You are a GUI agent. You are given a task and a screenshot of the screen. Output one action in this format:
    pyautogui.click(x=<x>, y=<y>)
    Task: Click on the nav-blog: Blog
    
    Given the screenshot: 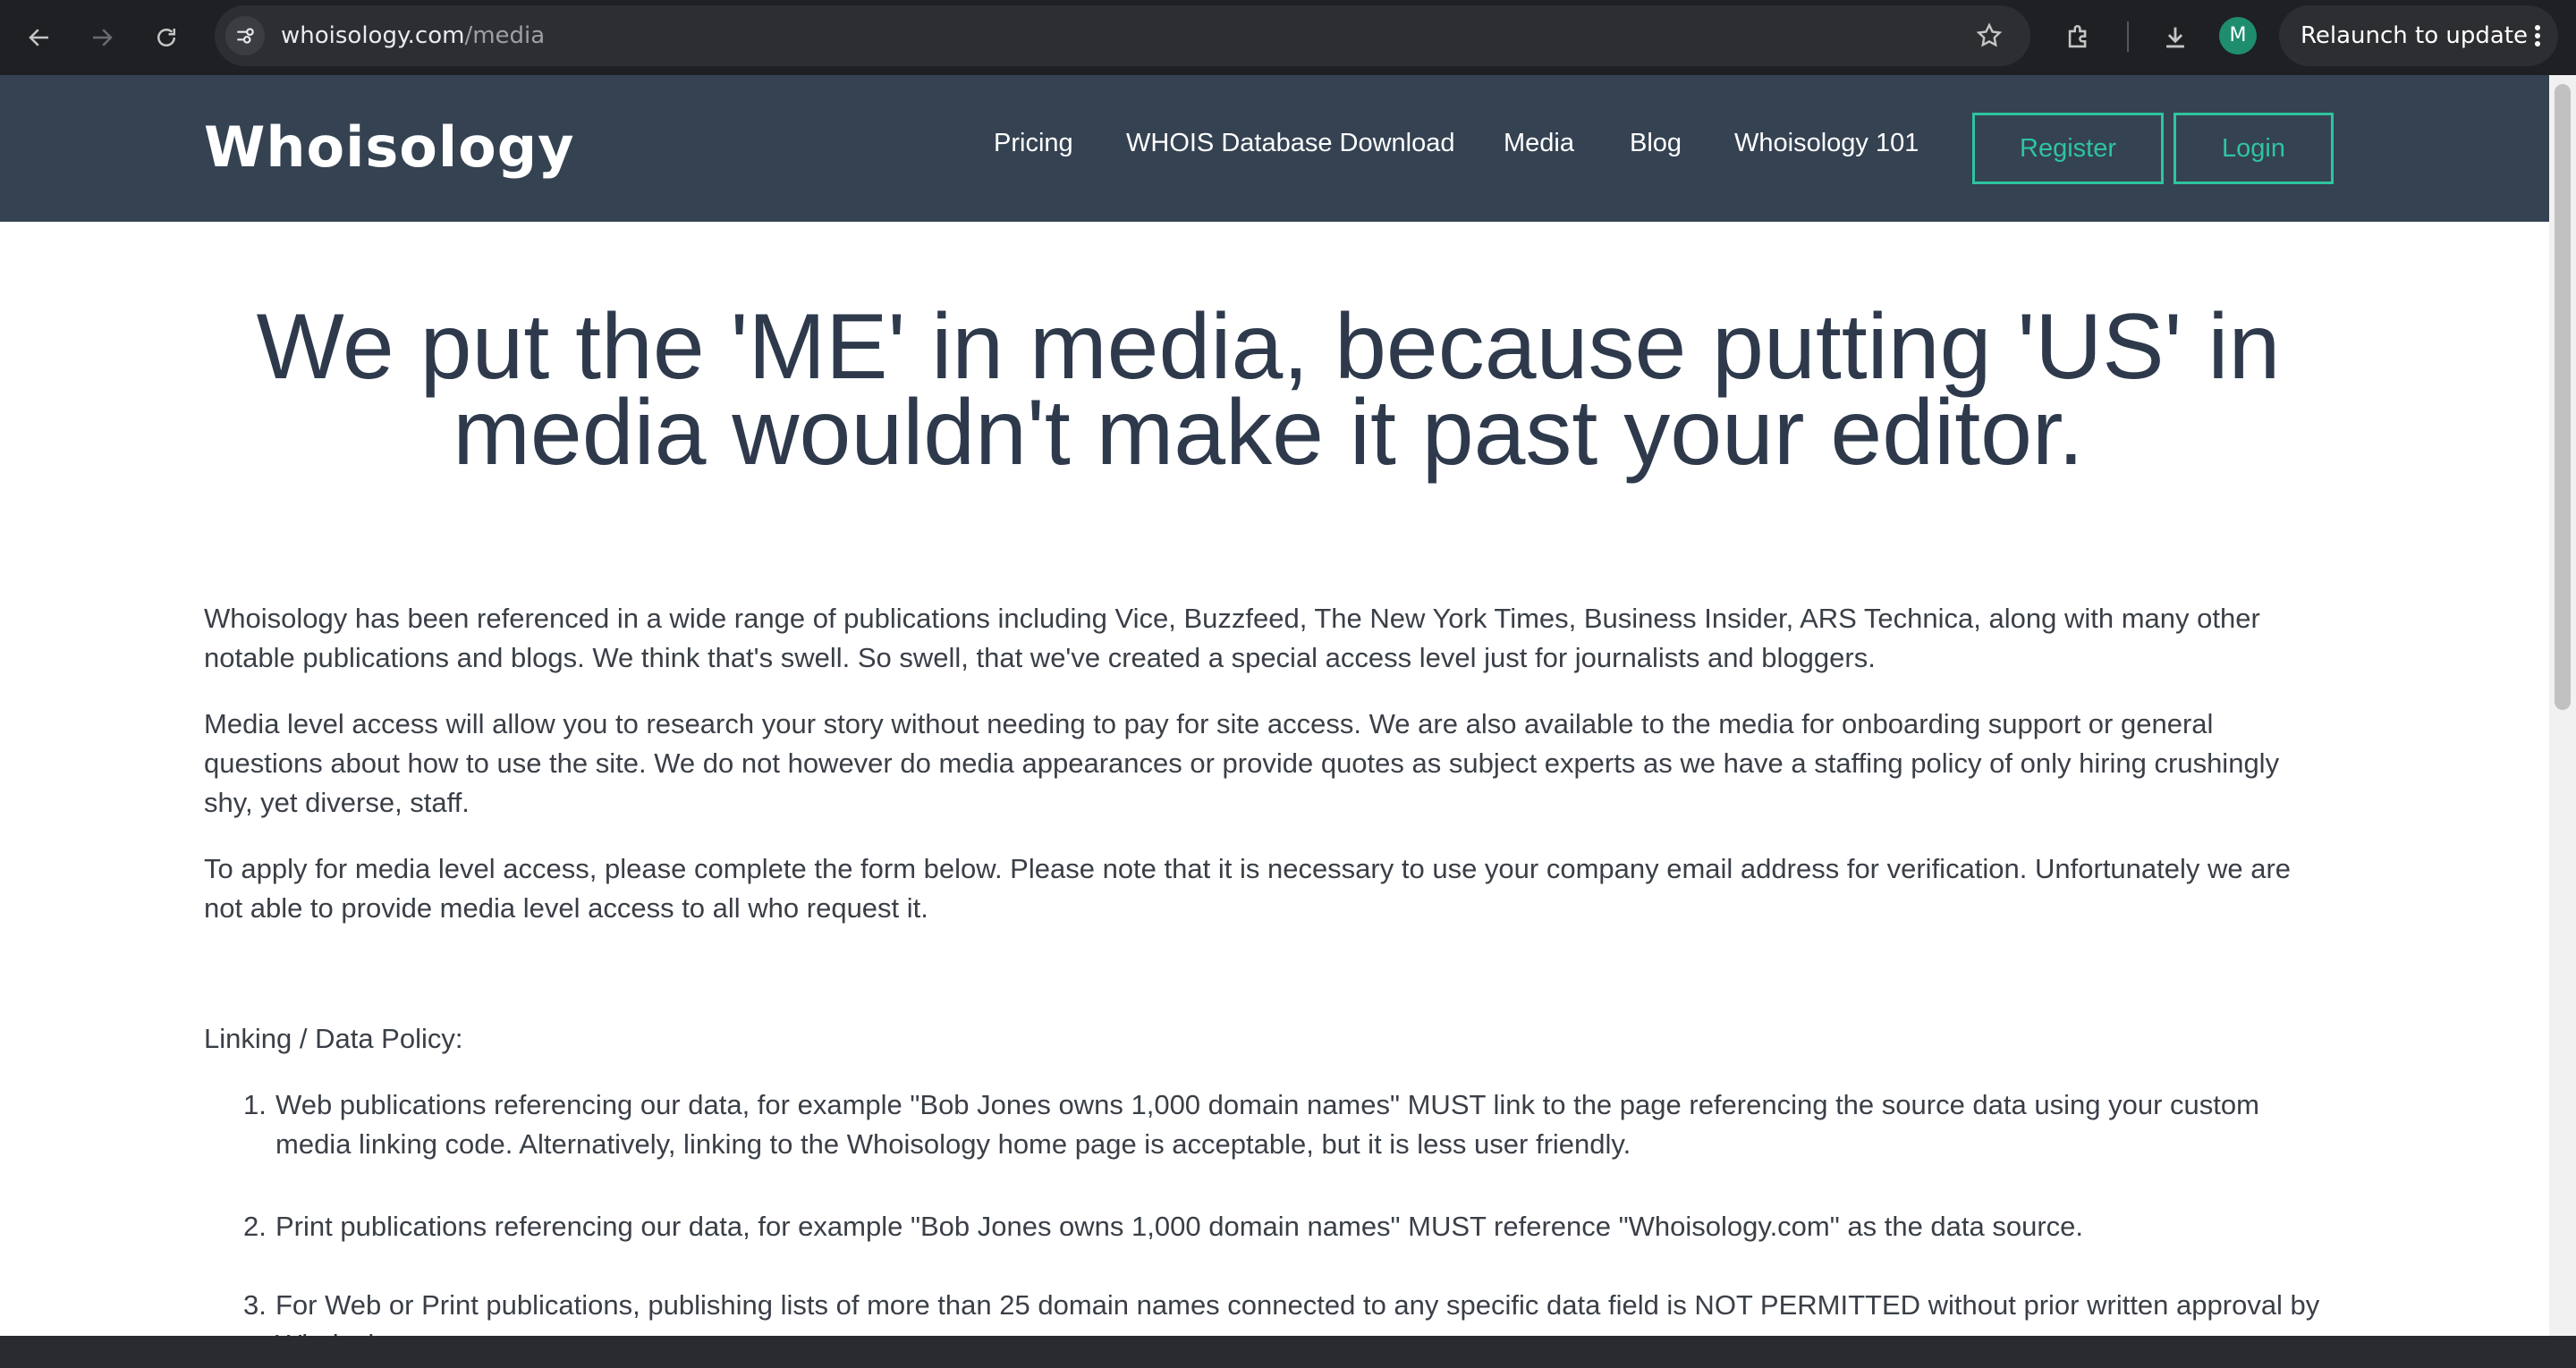 What is the action you would take?
    pyautogui.click(x=1656, y=144)
    